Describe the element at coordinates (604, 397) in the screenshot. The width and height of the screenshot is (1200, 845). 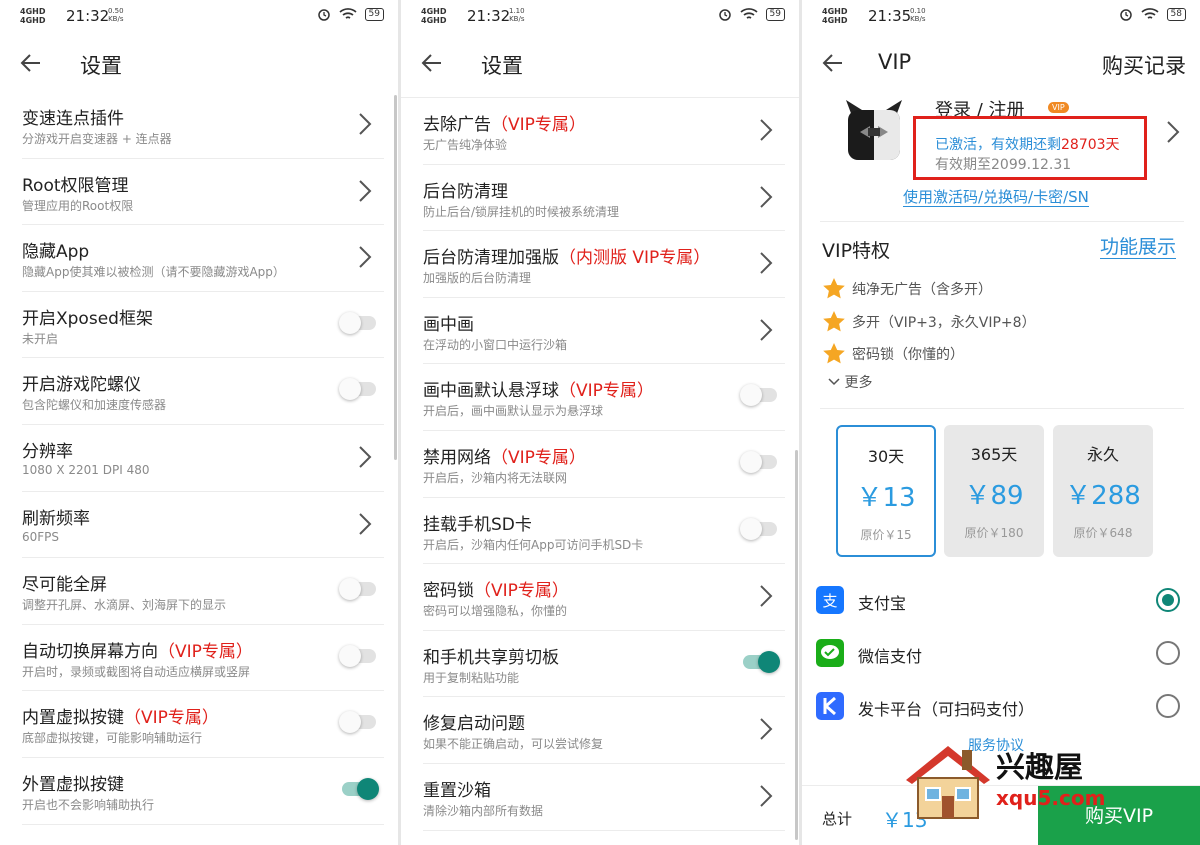
I see `settings-row: 画中画默认悬浮球（VIP专属） 开启后，画中画默认显示为悬浮球` at that location.